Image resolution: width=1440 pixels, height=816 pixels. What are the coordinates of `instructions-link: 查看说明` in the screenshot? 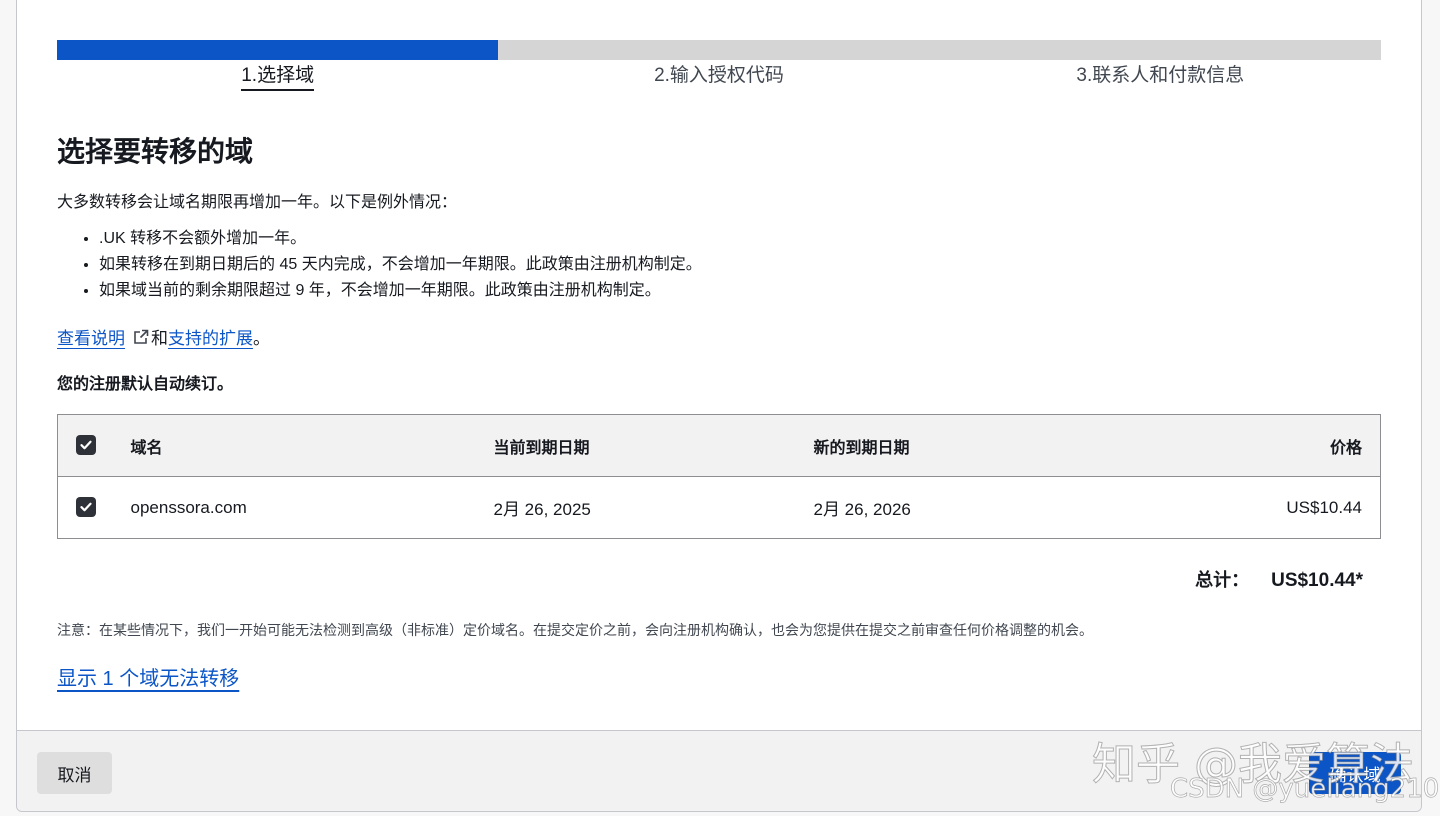 It's located at (91, 336).